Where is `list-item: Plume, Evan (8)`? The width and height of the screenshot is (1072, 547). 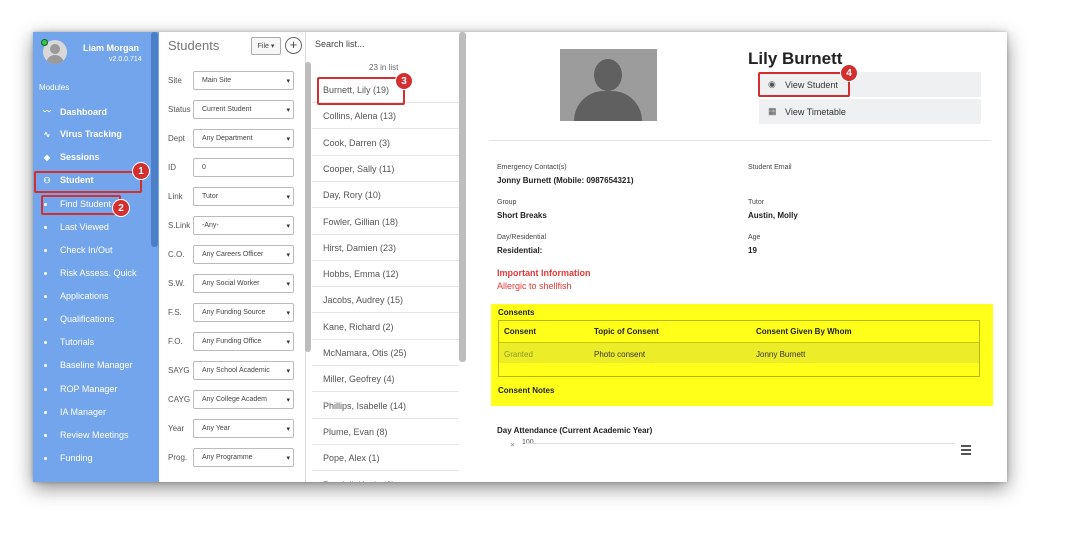
list-item: Plume, Evan (8) is located at coordinates (385, 432).